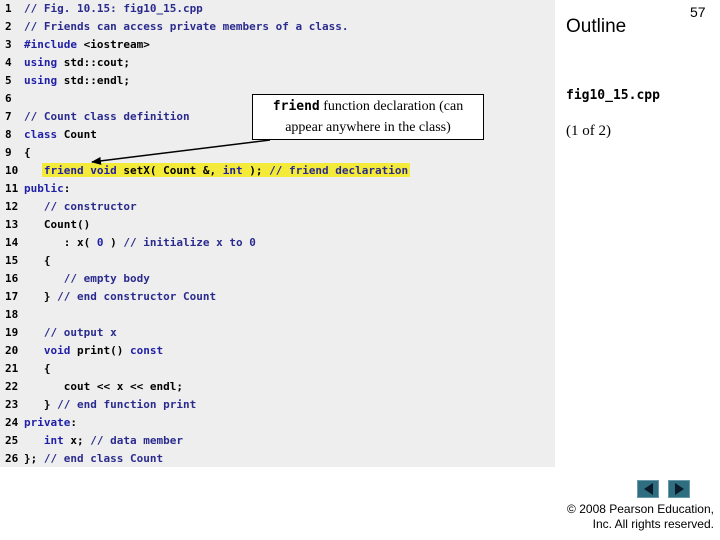  Describe the element at coordinates (8, 116) in the screenshot. I see `line-number: 7` at that location.